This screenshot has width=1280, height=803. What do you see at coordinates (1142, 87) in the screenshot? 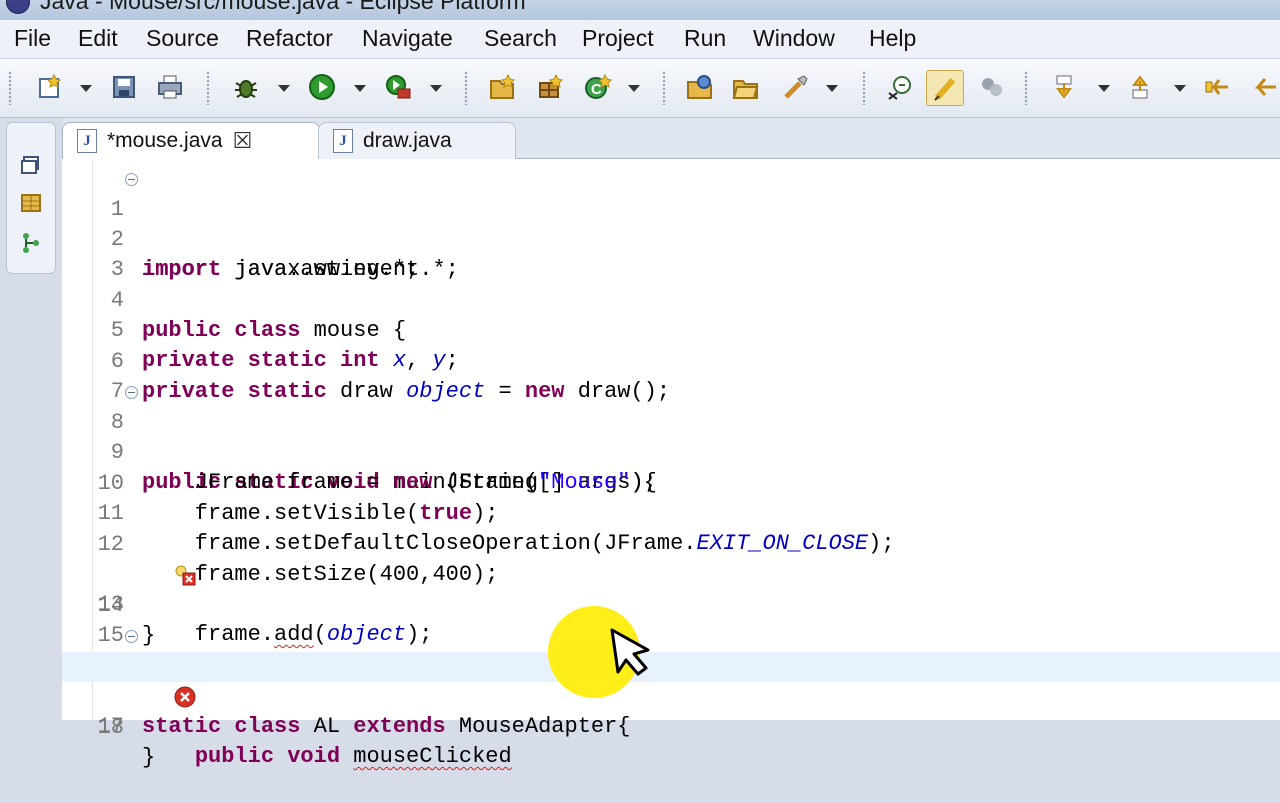
I see `previous-annotation-icon` at bounding box center [1142, 87].